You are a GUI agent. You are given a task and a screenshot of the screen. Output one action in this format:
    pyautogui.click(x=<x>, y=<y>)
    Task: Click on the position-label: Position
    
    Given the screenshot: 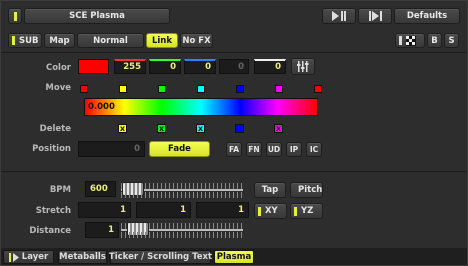 What is the action you would take?
    pyautogui.click(x=51, y=149)
    